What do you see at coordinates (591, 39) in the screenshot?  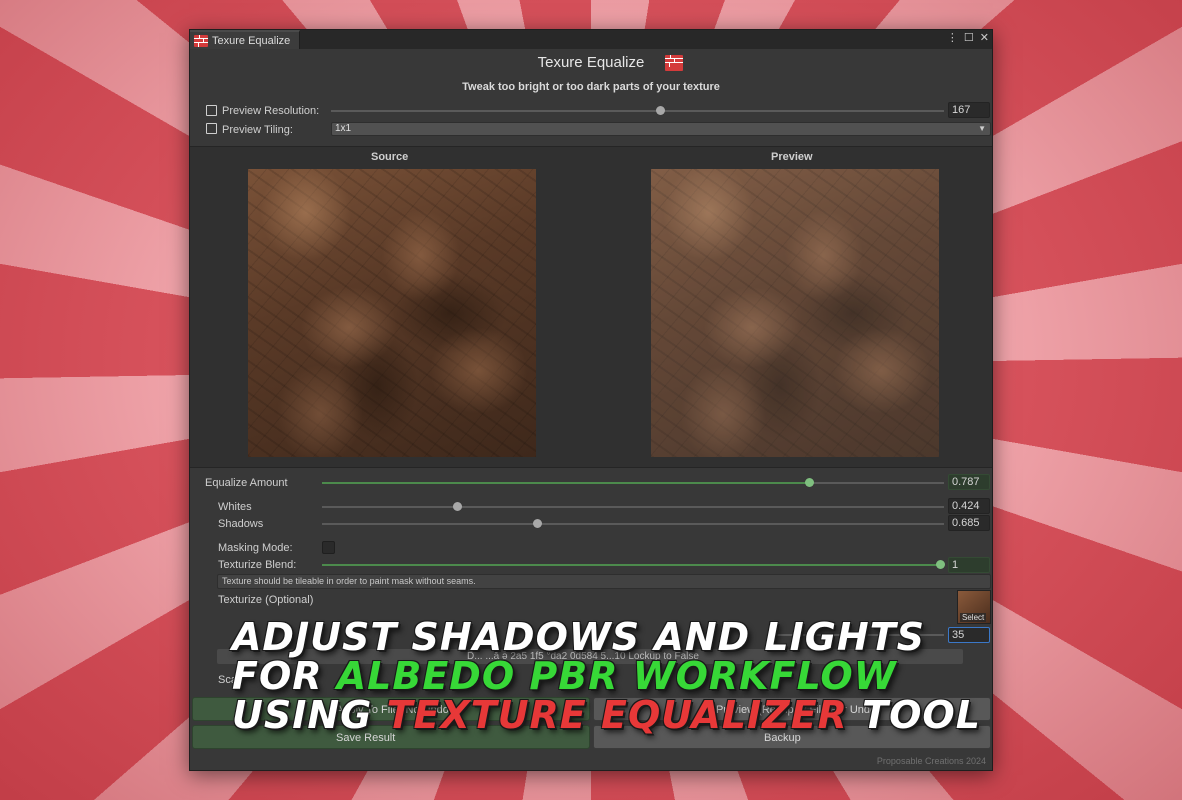 I see `tab-bar: Texure Equalize ⋮ ☐ ✕` at bounding box center [591, 39].